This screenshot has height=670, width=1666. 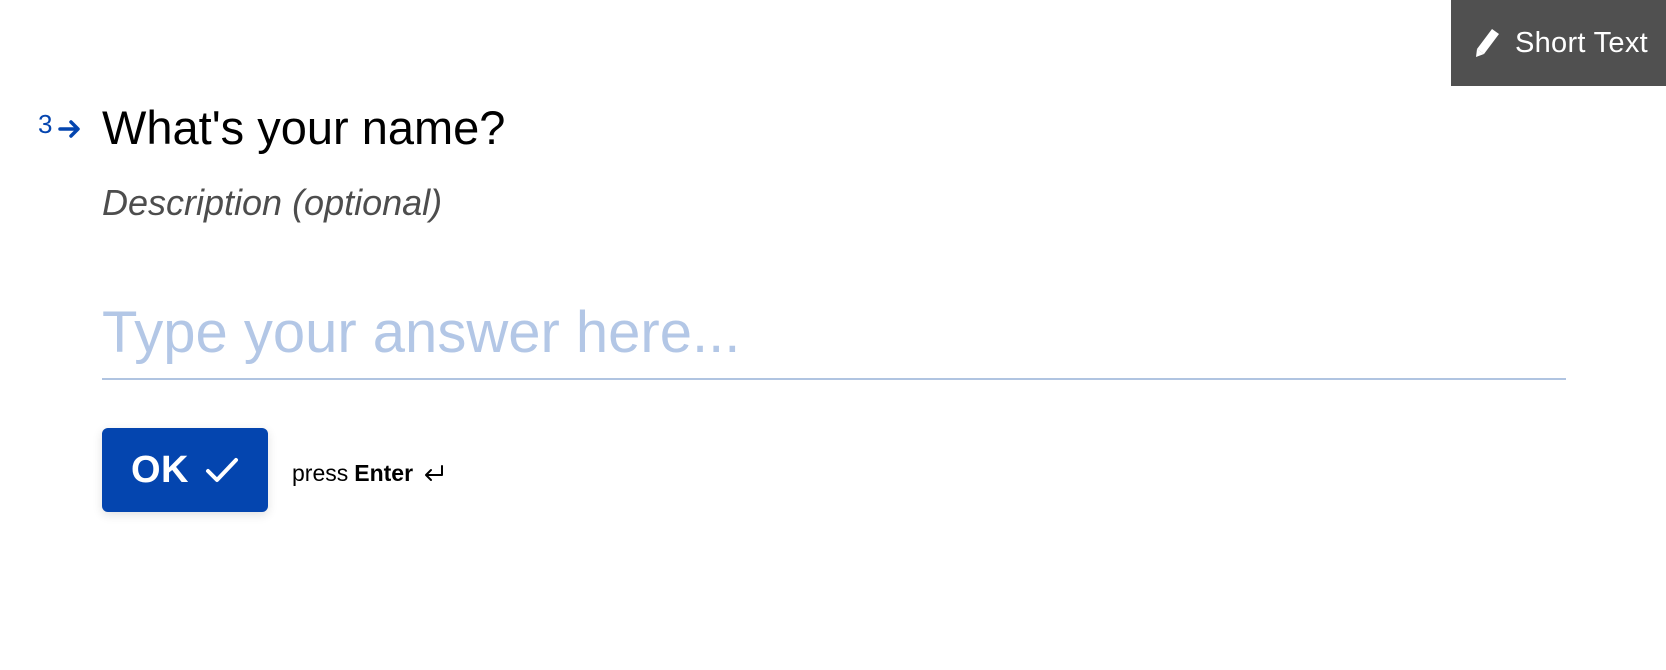 I want to click on question-number-text: 3, so click(x=45, y=124).